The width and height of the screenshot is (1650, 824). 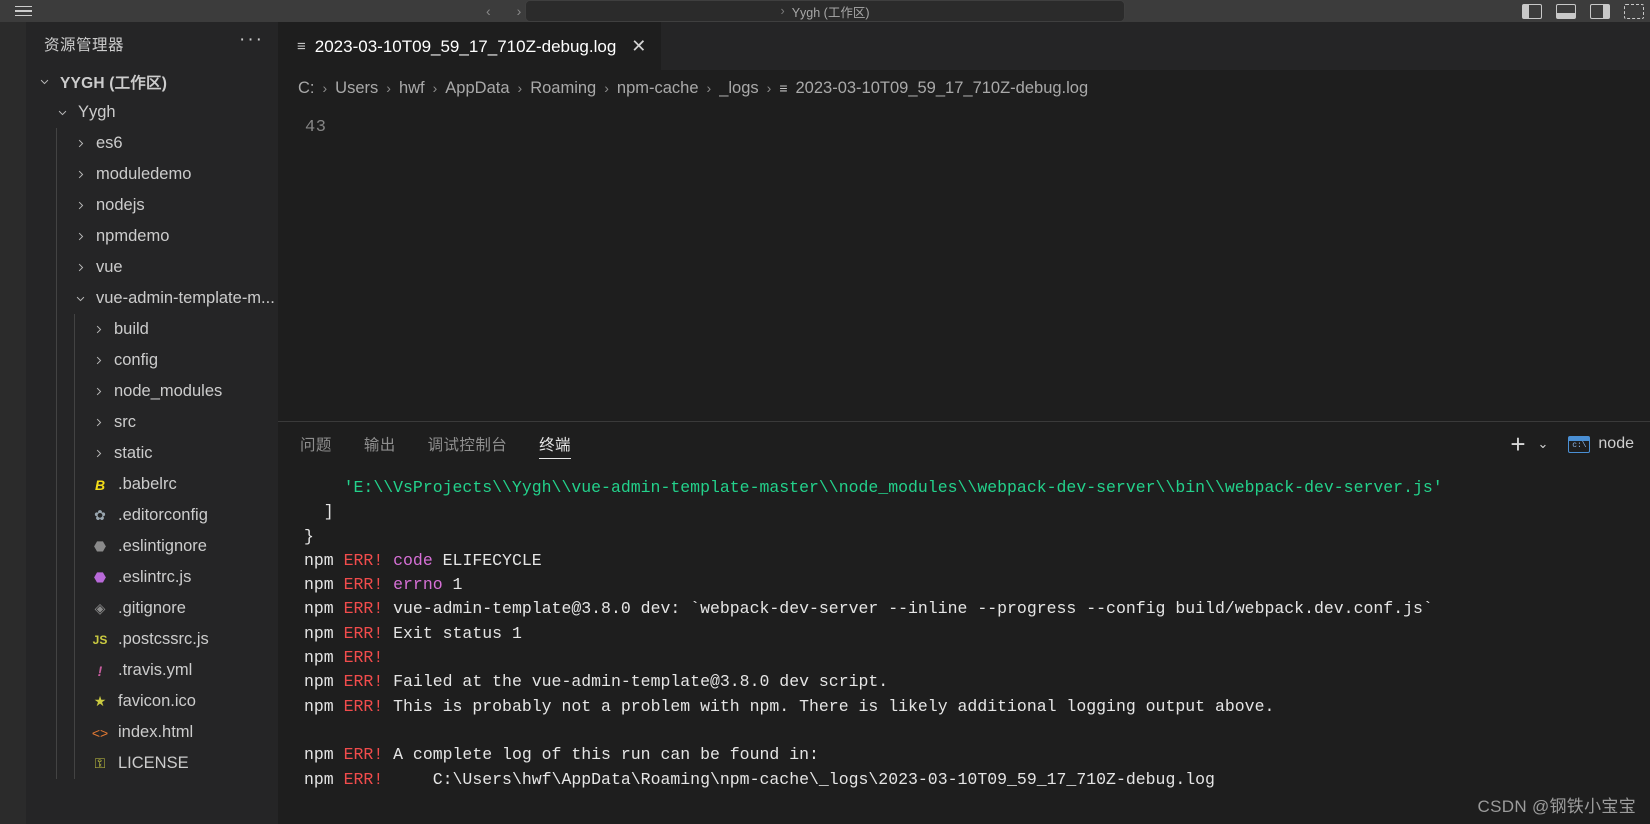 I want to click on breadcrumb-item: npm-cache, so click(x=658, y=88).